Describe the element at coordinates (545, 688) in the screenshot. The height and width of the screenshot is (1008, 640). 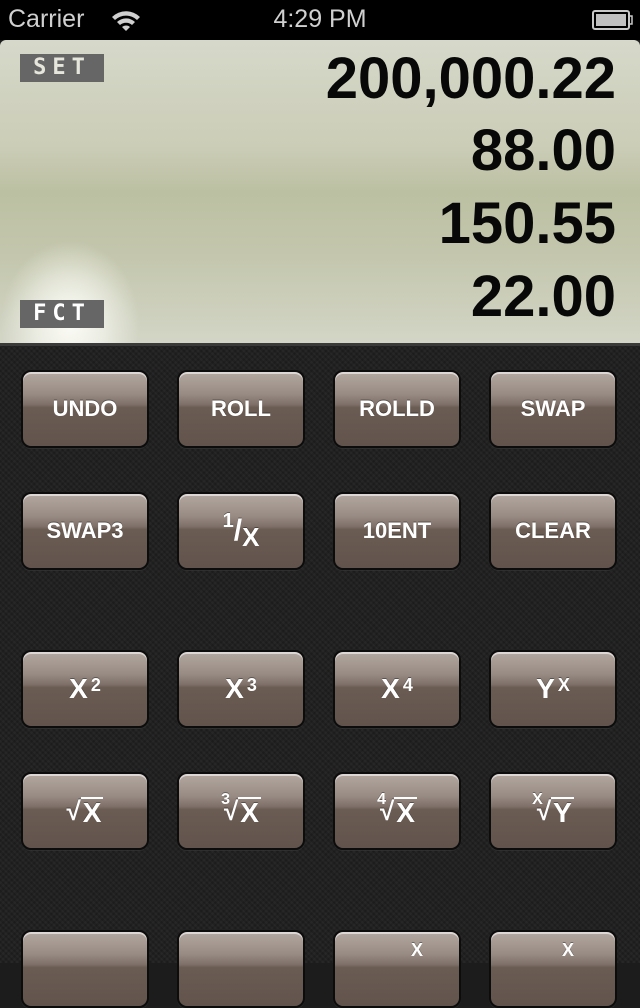
I see `y-to-x-base: Y` at that location.